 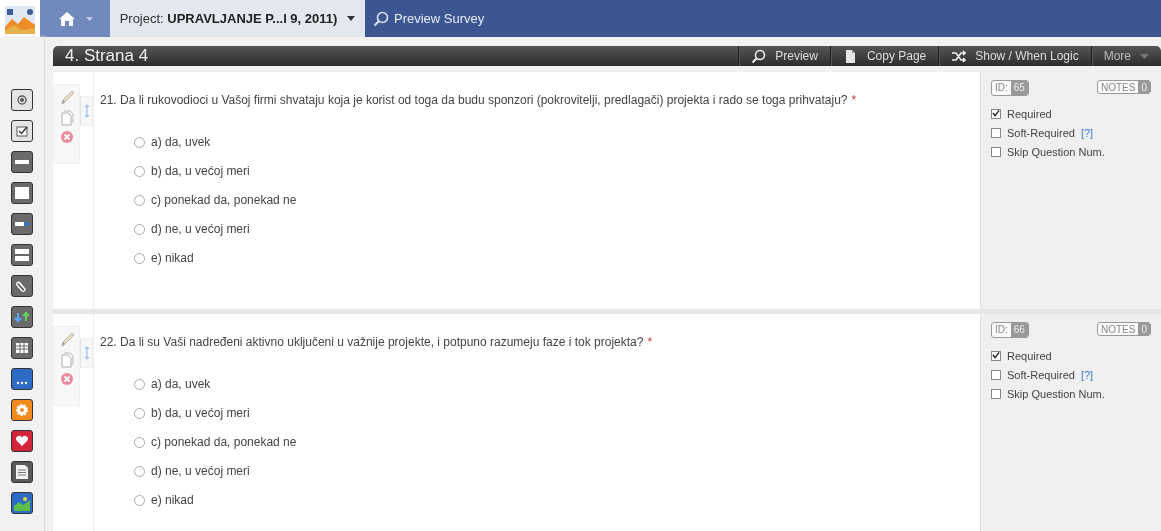 I want to click on text-area-icon, so click(x=22, y=193).